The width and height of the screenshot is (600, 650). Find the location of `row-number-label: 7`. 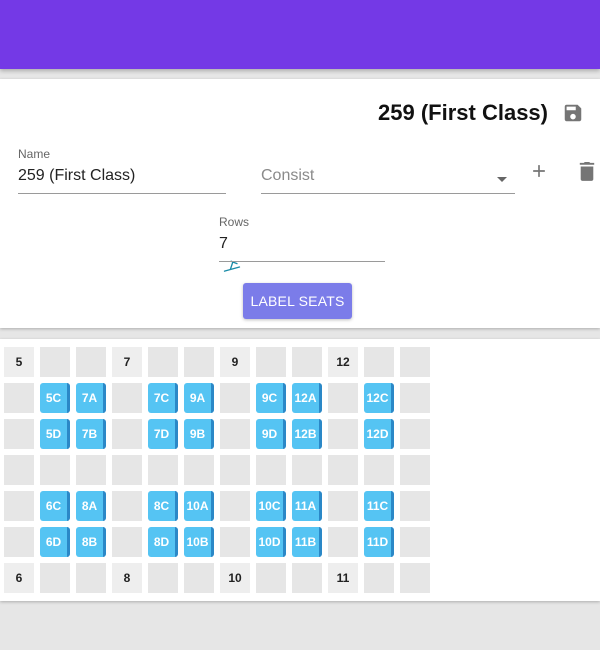

row-number-label: 7 is located at coordinates (127, 362).